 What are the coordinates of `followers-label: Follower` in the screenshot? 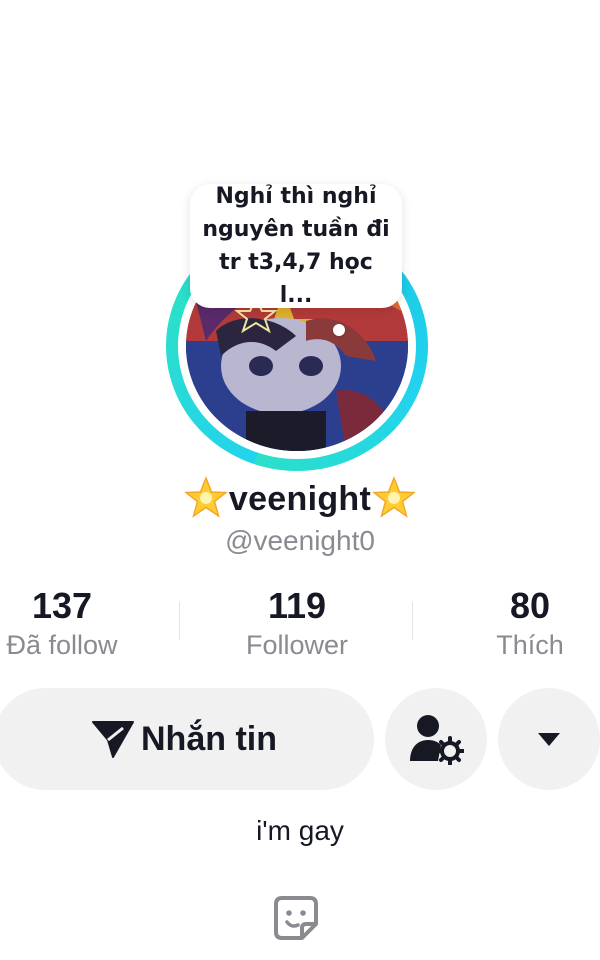 It's located at (297, 645).